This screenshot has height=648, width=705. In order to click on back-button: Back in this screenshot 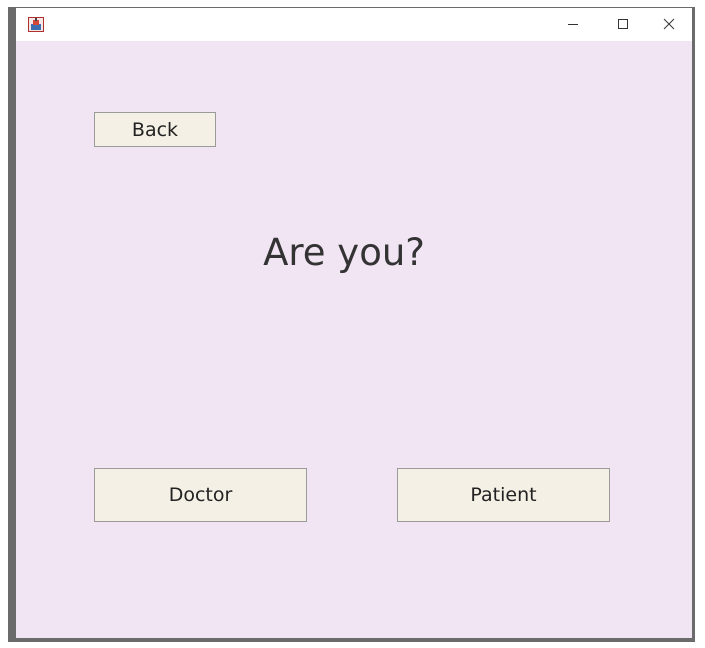, I will do `click(155, 129)`.